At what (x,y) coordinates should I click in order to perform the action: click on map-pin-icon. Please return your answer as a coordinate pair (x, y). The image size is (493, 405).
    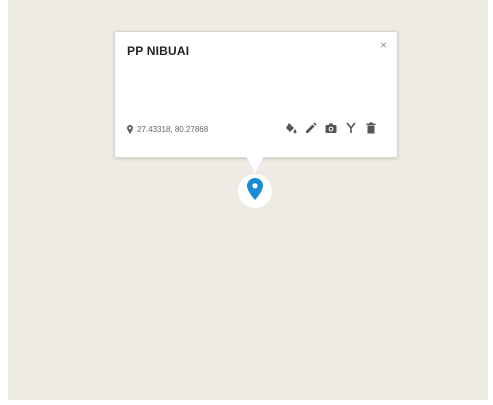
    Looking at the image, I should click on (255, 191).